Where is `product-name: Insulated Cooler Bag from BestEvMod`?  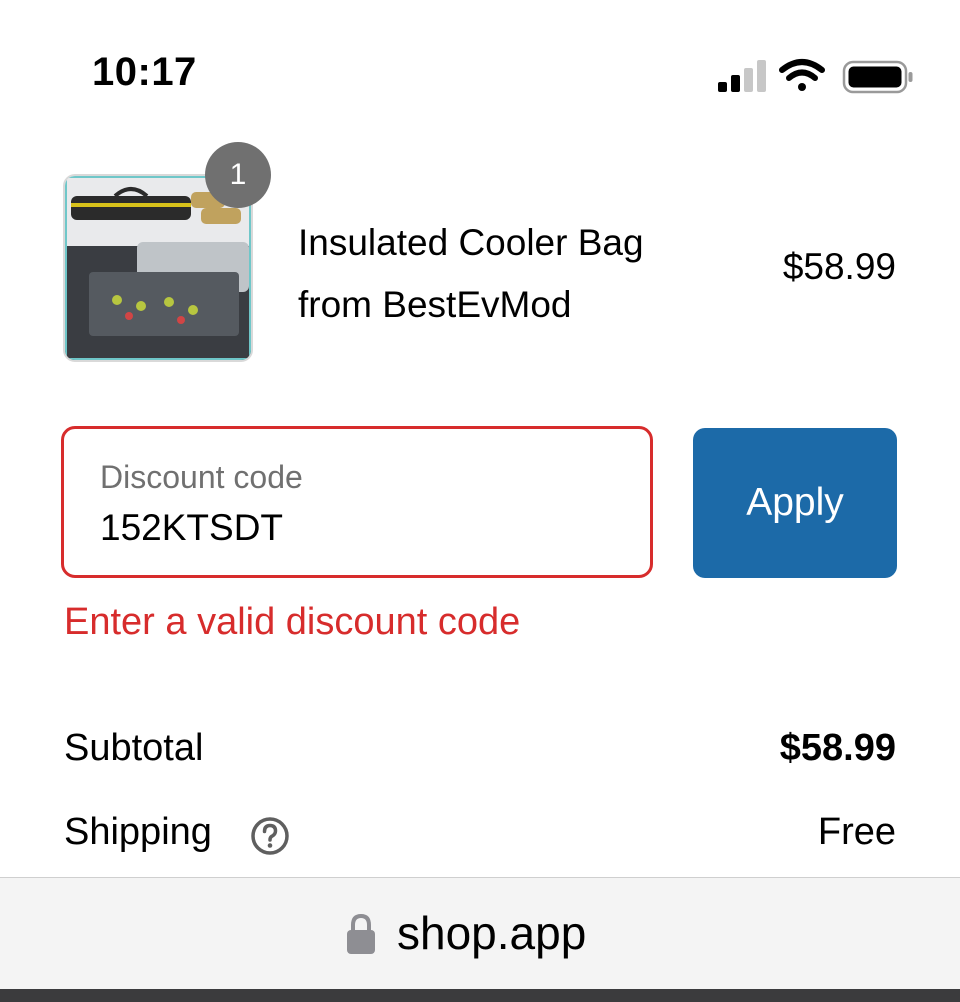 product-name: Insulated Cooler Bag from BestEvMod is located at coordinates (471, 273).